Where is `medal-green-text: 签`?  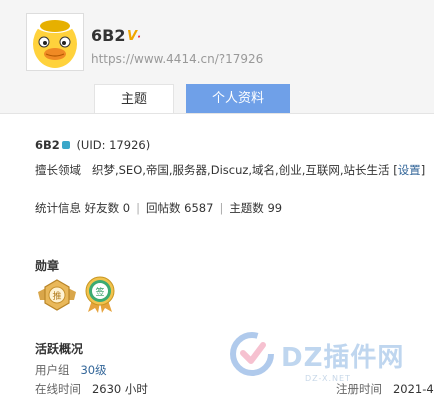 medal-green-text: 签 is located at coordinates (99, 292).